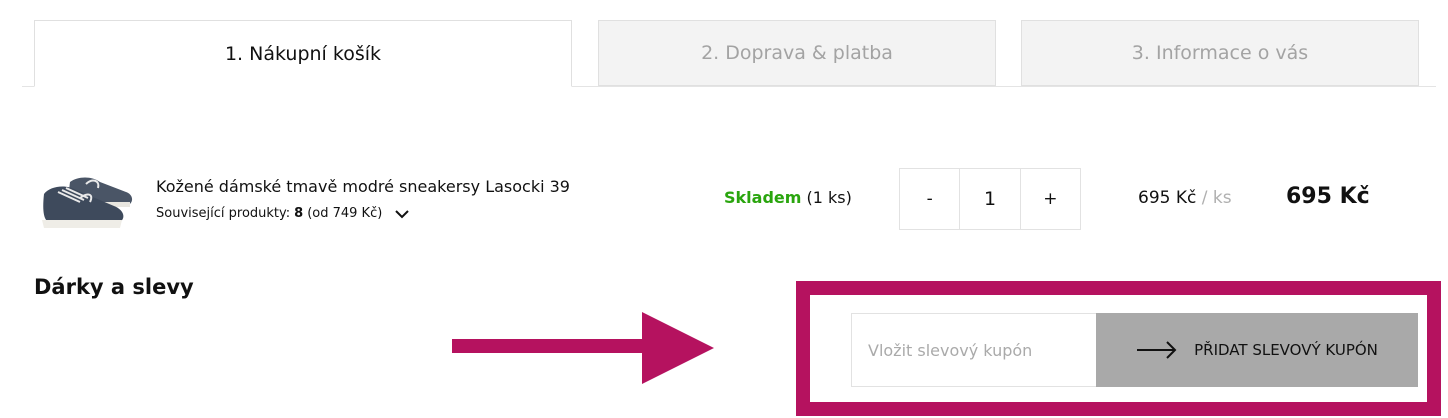  What do you see at coordinates (345, 213) in the screenshot?
I see `related-price: (od 749 Kč)` at bounding box center [345, 213].